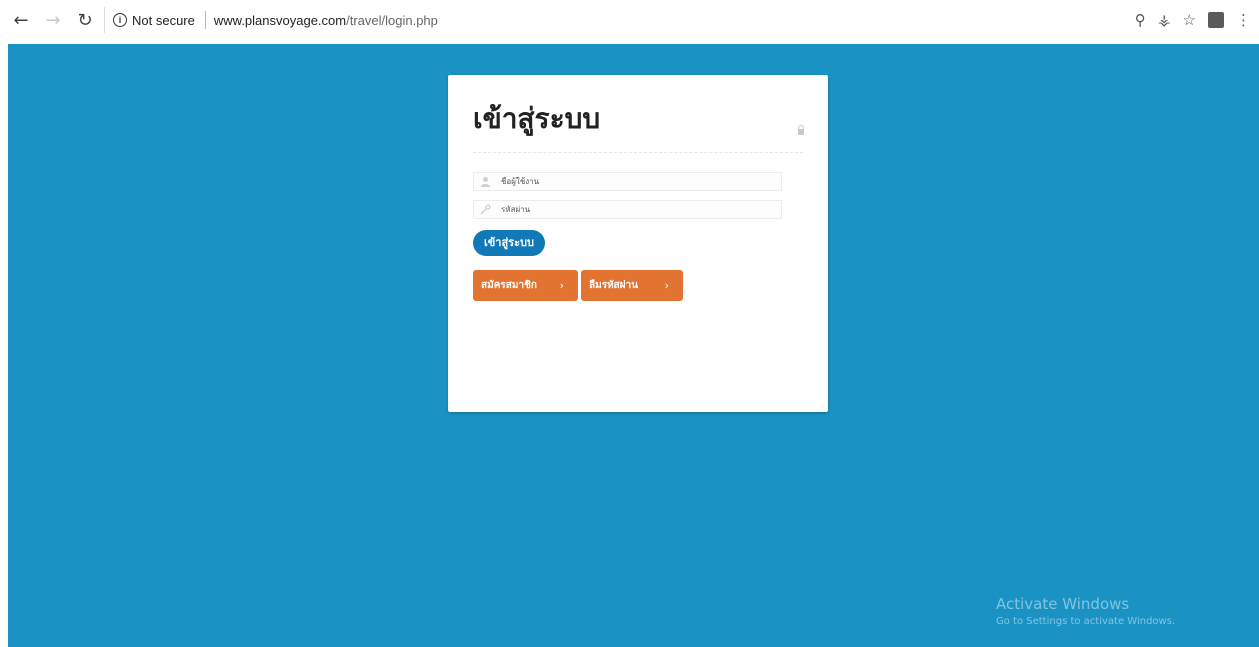 The image size is (1259, 647). What do you see at coordinates (21, 20) in the screenshot?
I see `back-button: ←` at bounding box center [21, 20].